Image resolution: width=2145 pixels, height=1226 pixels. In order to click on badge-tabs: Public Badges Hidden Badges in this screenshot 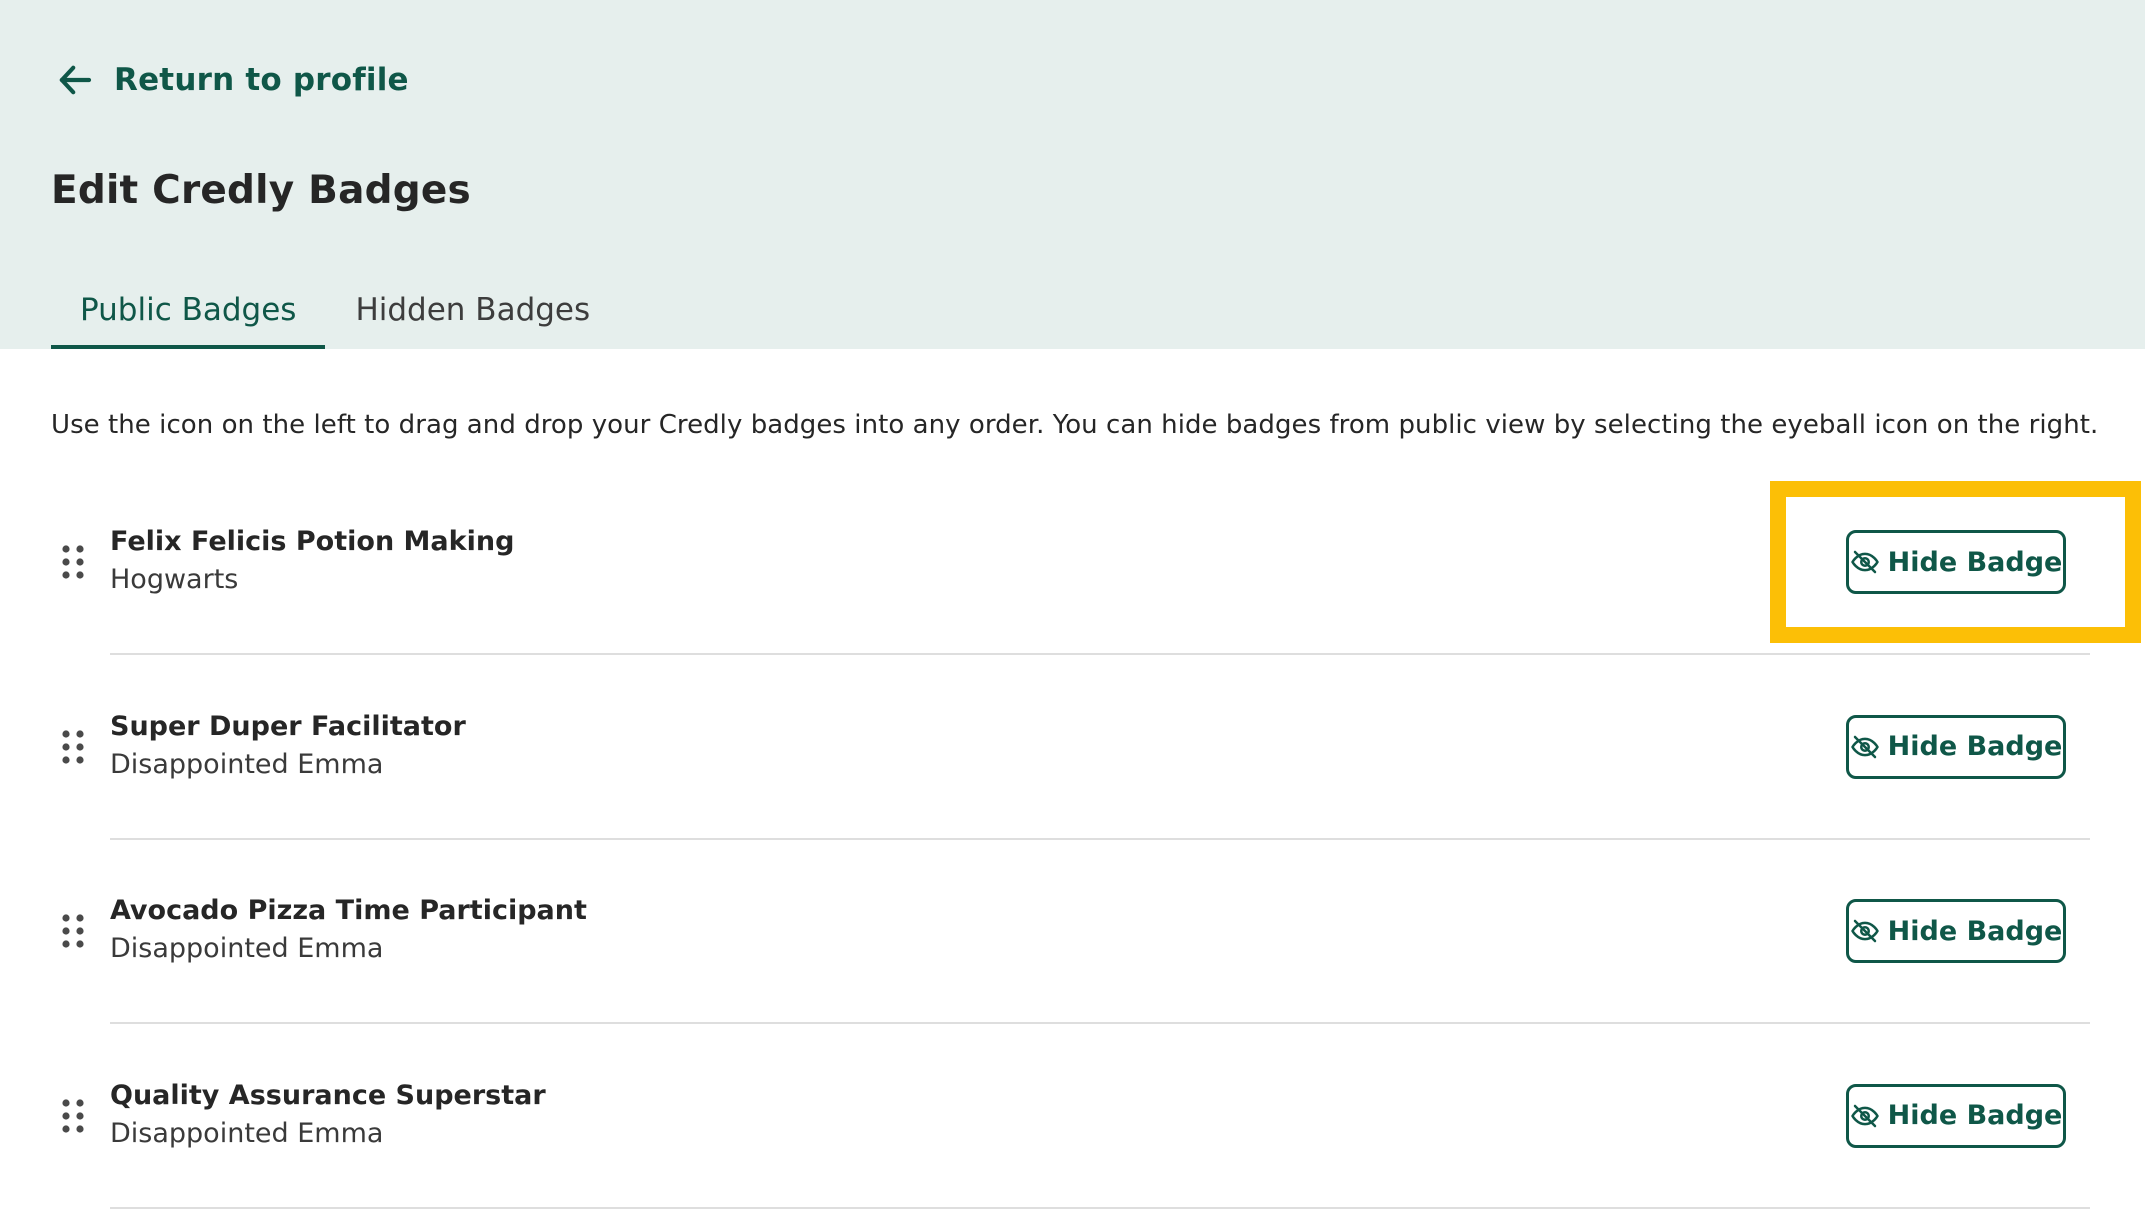, I will do `click(335, 316)`.